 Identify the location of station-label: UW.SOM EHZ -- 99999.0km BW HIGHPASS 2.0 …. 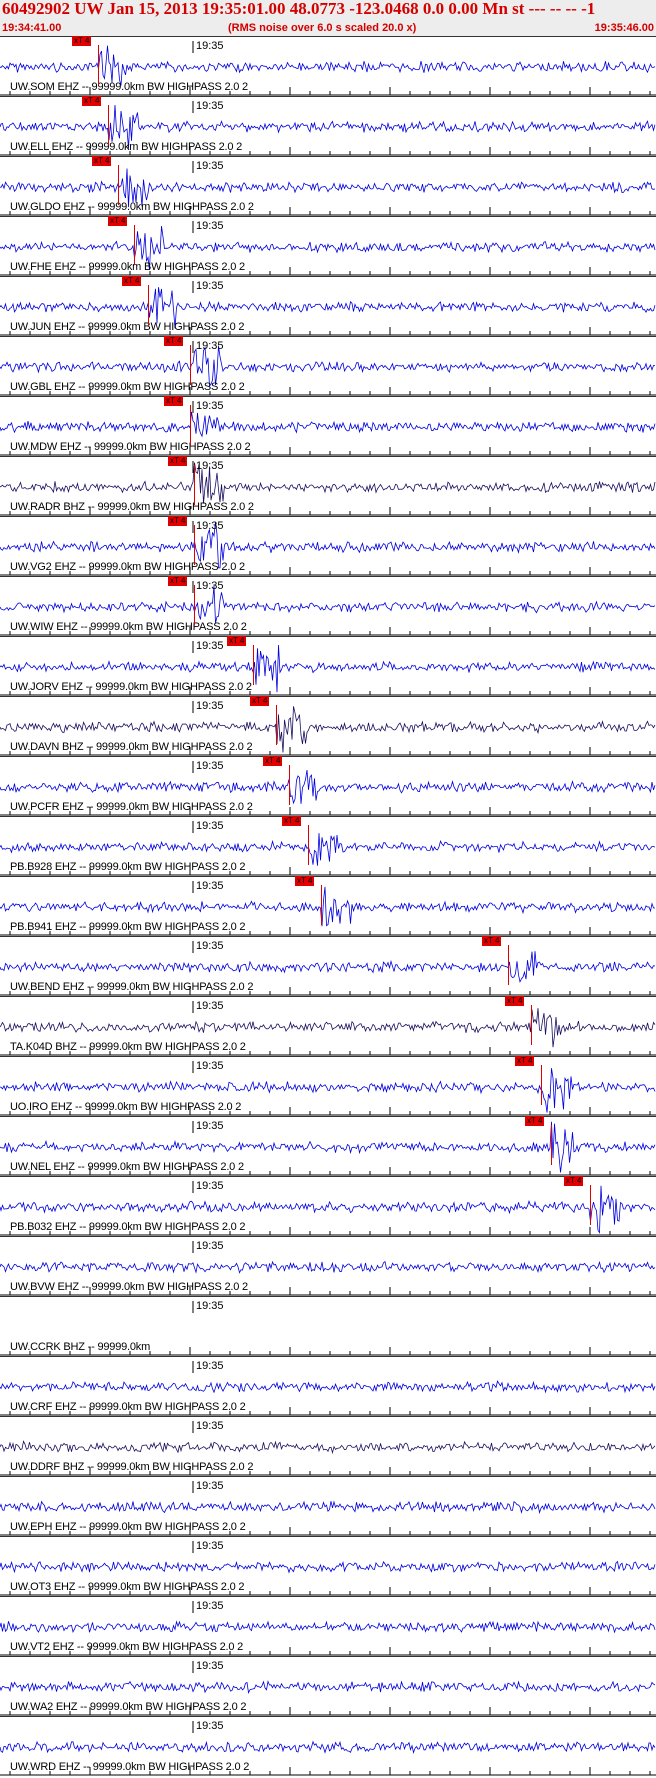
(129, 87).